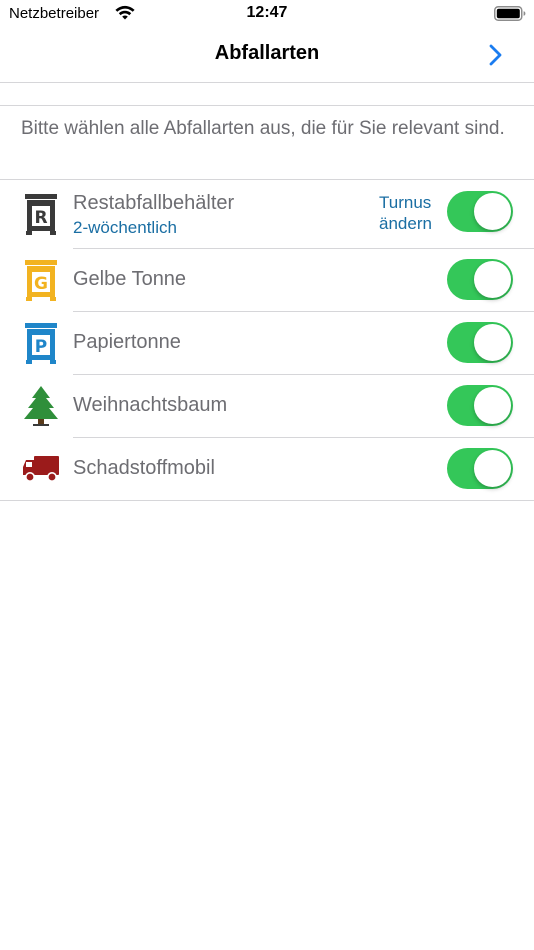  What do you see at coordinates (410, 213) in the screenshot?
I see `change-interval-button: Turnus ändern` at bounding box center [410, 213].